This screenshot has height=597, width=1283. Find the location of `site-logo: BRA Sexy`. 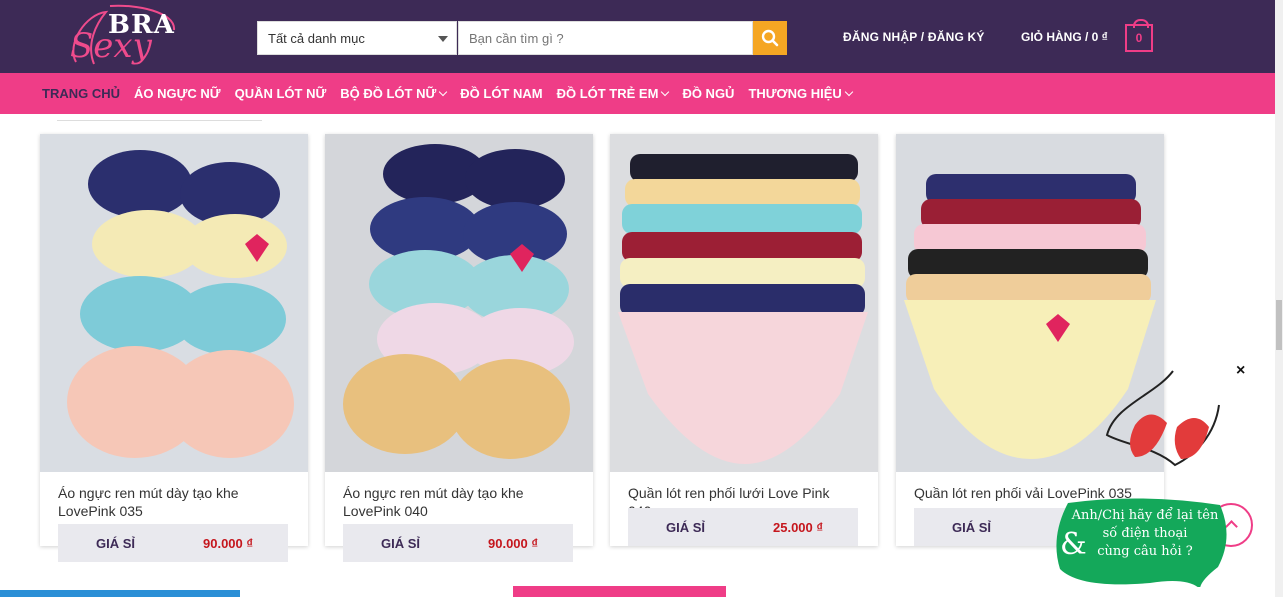

site-logo: BRA Sexy is located at coordinates (125, 37).